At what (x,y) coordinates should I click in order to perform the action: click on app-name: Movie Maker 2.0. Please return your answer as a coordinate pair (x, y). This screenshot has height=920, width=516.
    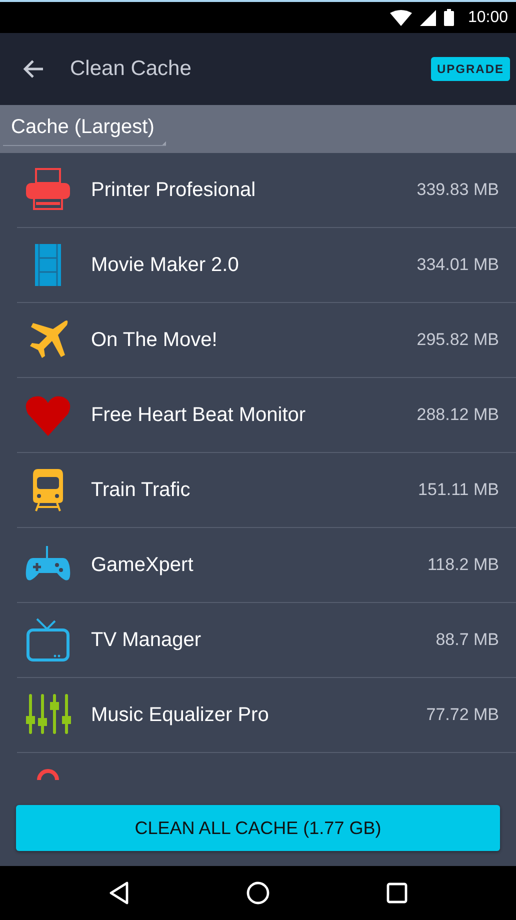
    Looking at the image, I should click on (165, 265).